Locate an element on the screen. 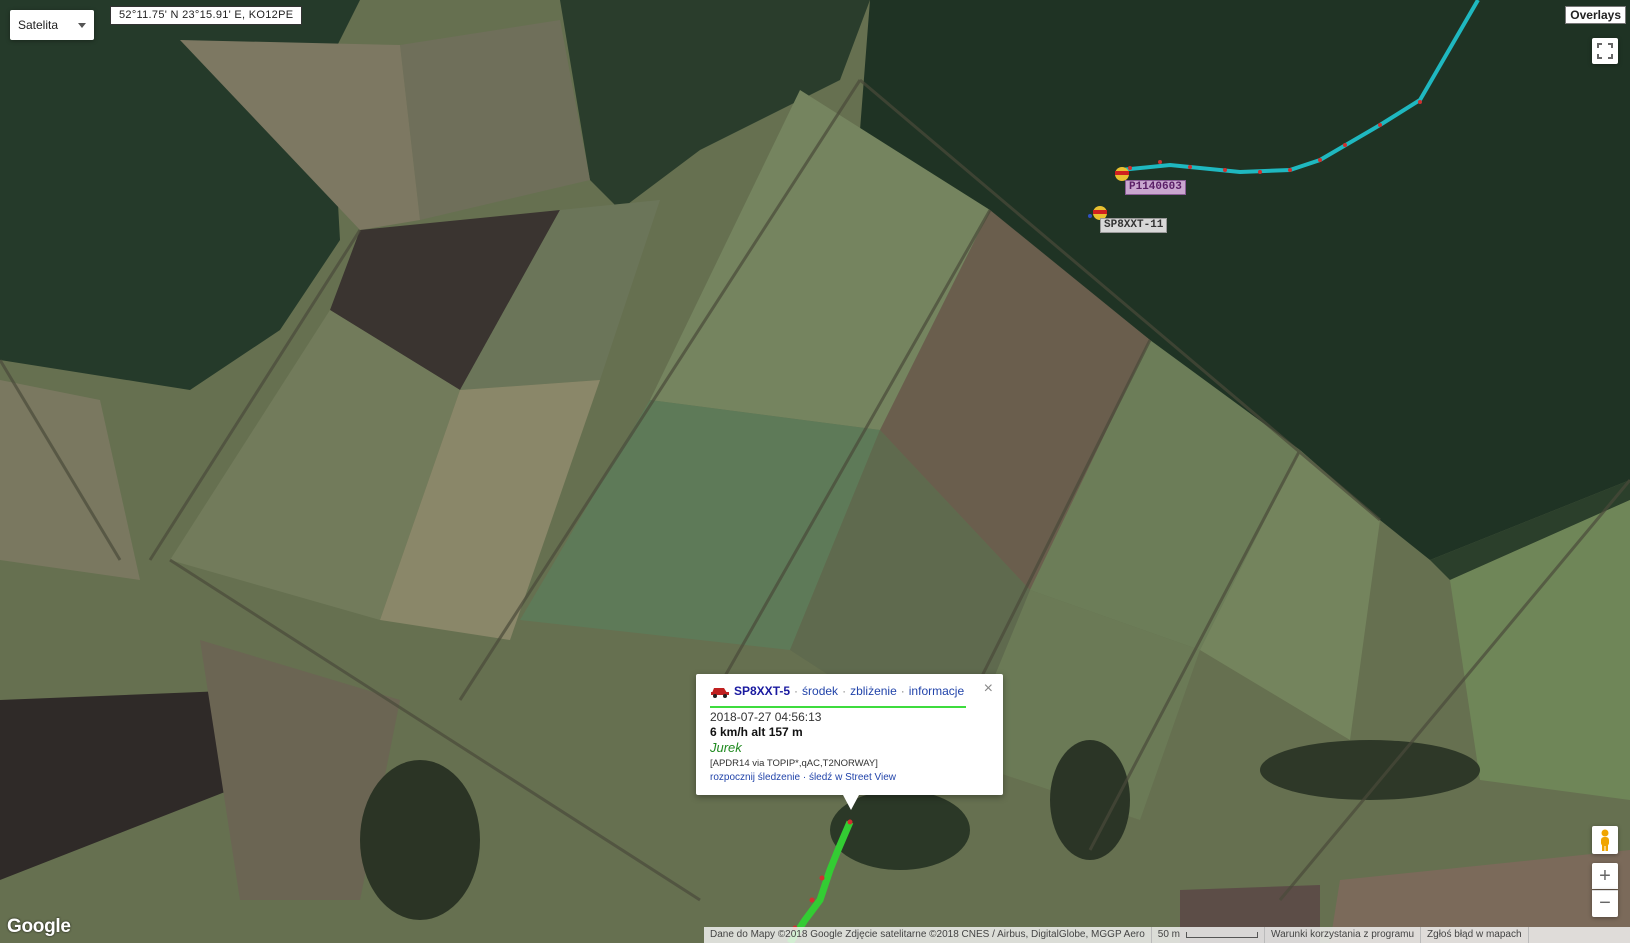 The width and height of the screenshot is (1630, 943). divider is located at coordinates (838, 707).